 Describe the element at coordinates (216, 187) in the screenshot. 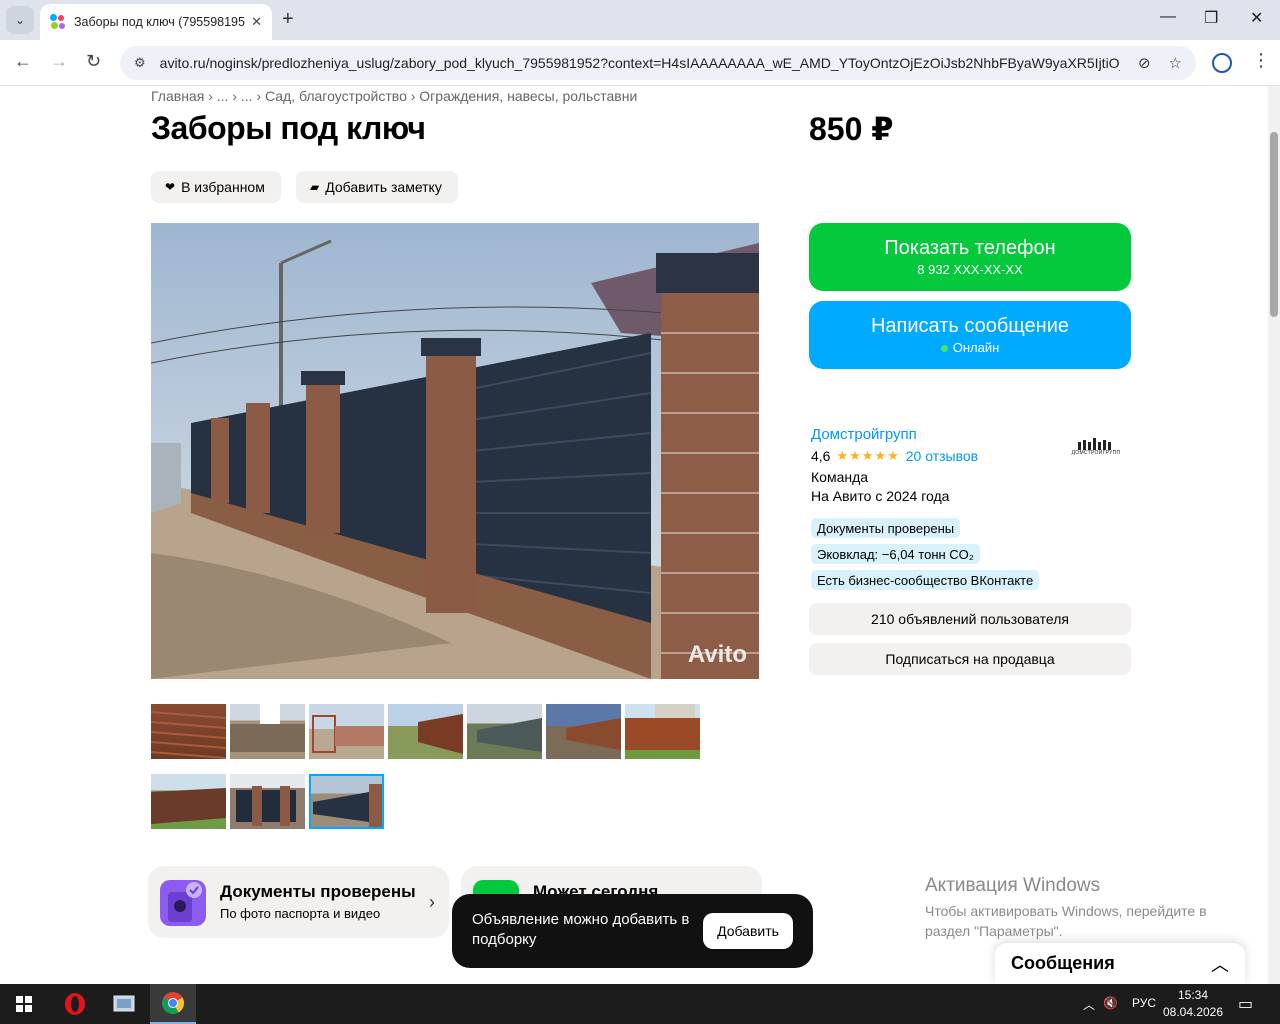

I see `favorite-button: ❤ В избранном` at that location.